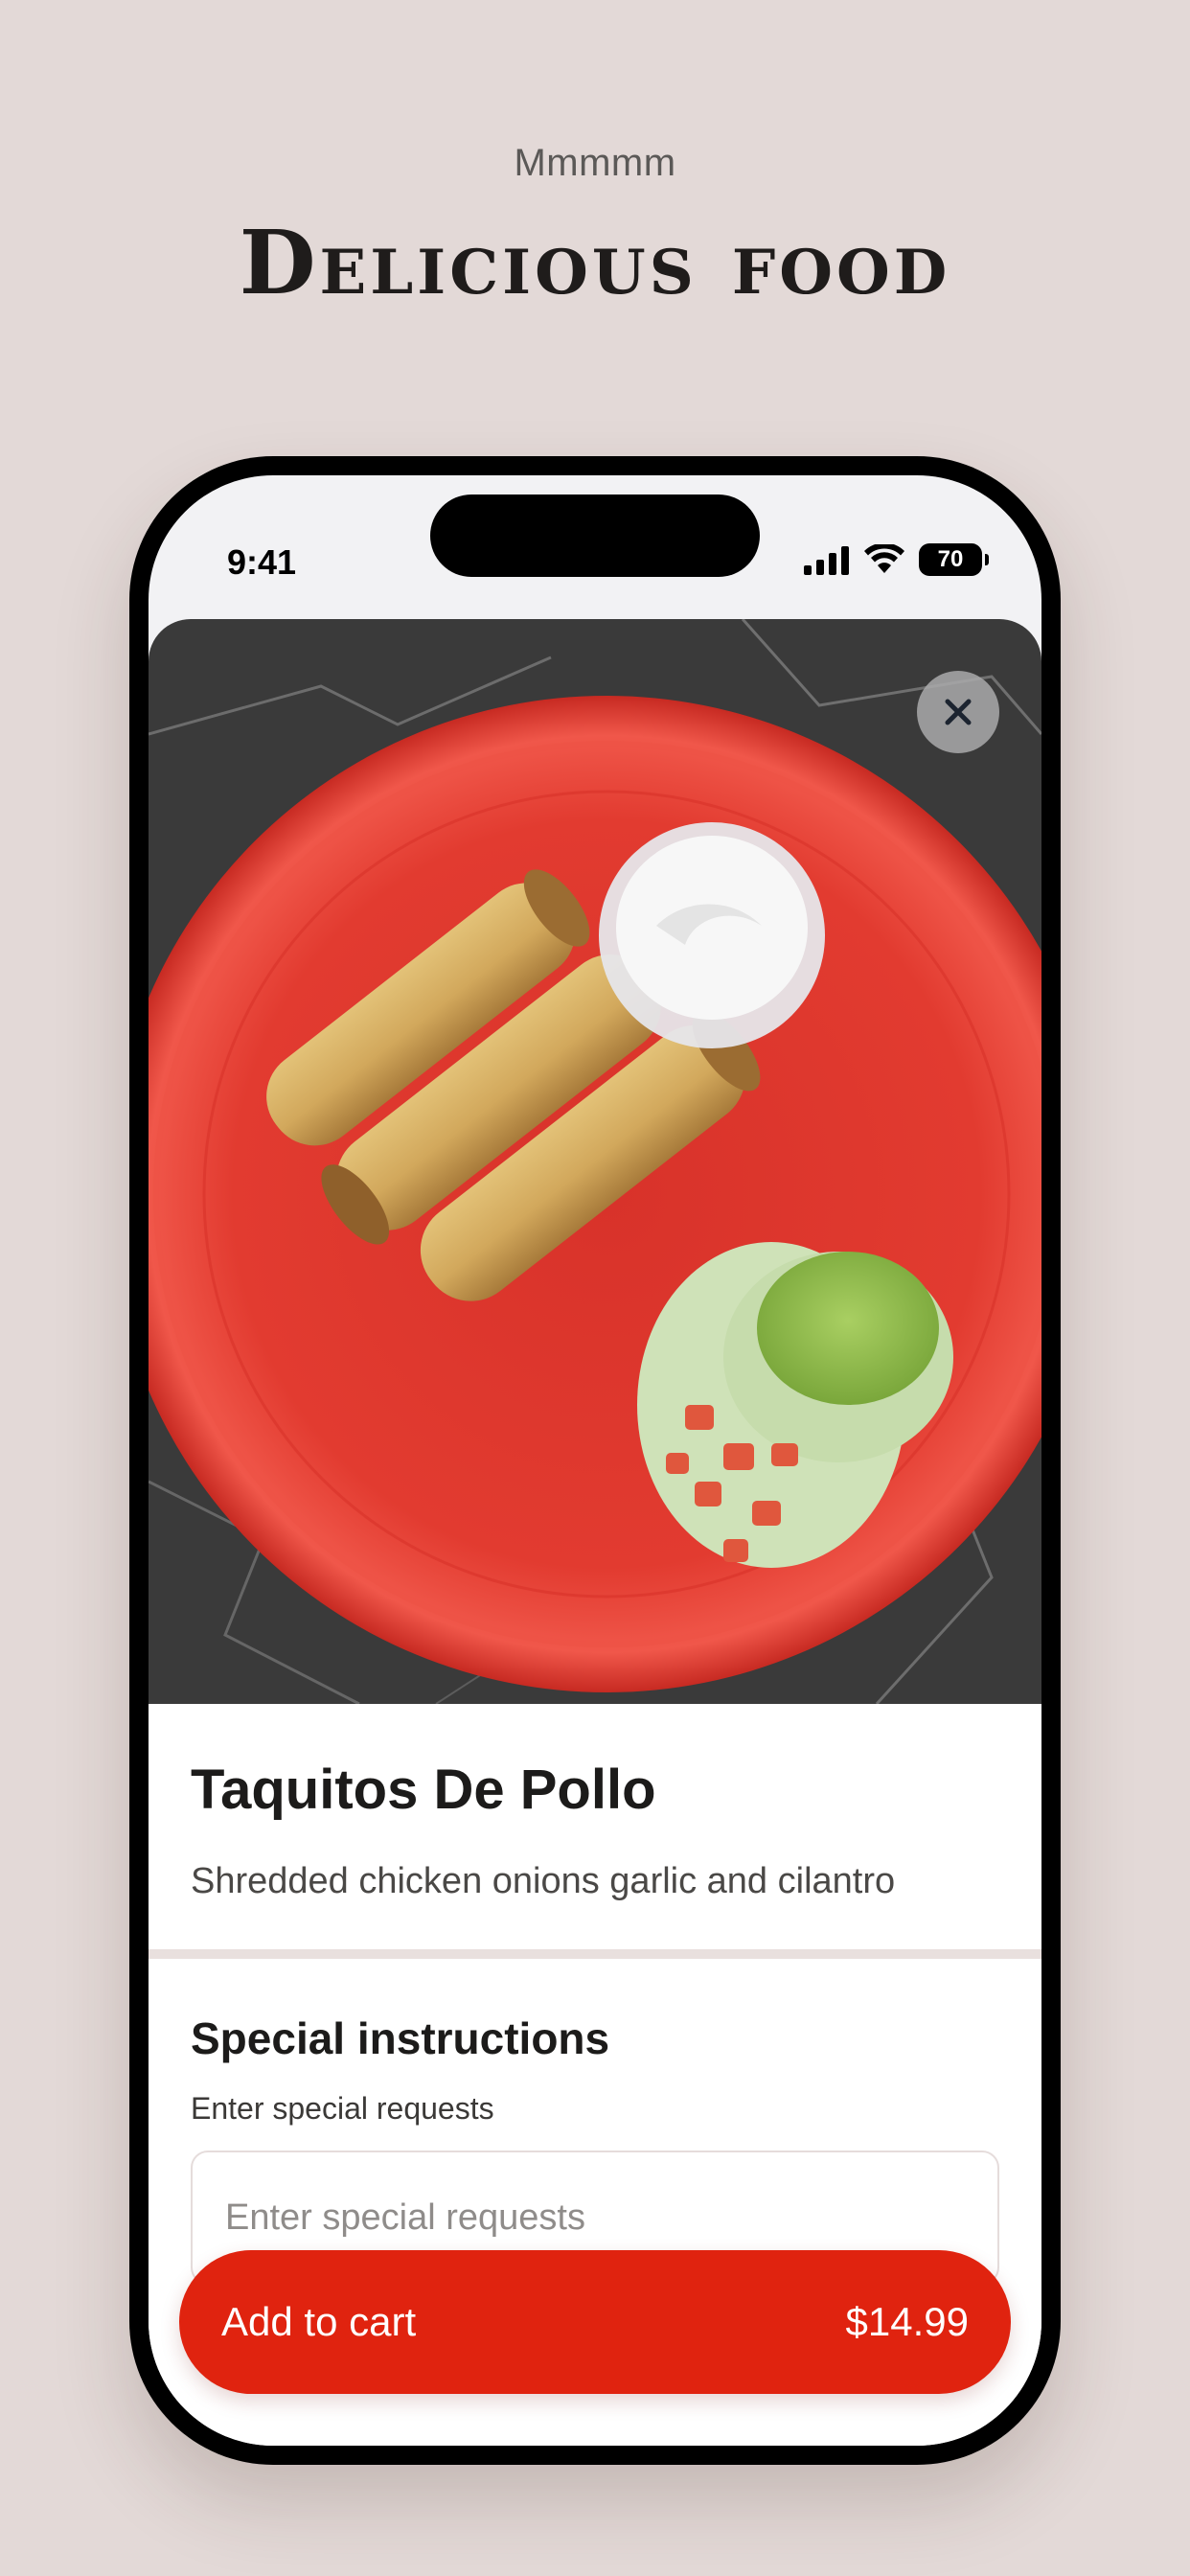  What do you see at coordinates (595, 1954) in the screenshot?
I see `section-divider` at bounding box center [595, 1954].